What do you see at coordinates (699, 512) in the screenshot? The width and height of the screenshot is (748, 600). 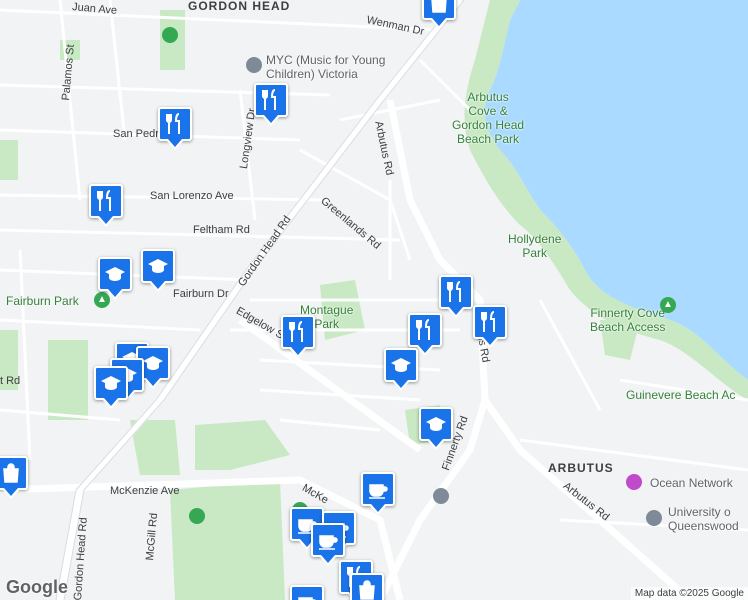 I see `poi-label-line: University o` at bounding box center [699, 512].